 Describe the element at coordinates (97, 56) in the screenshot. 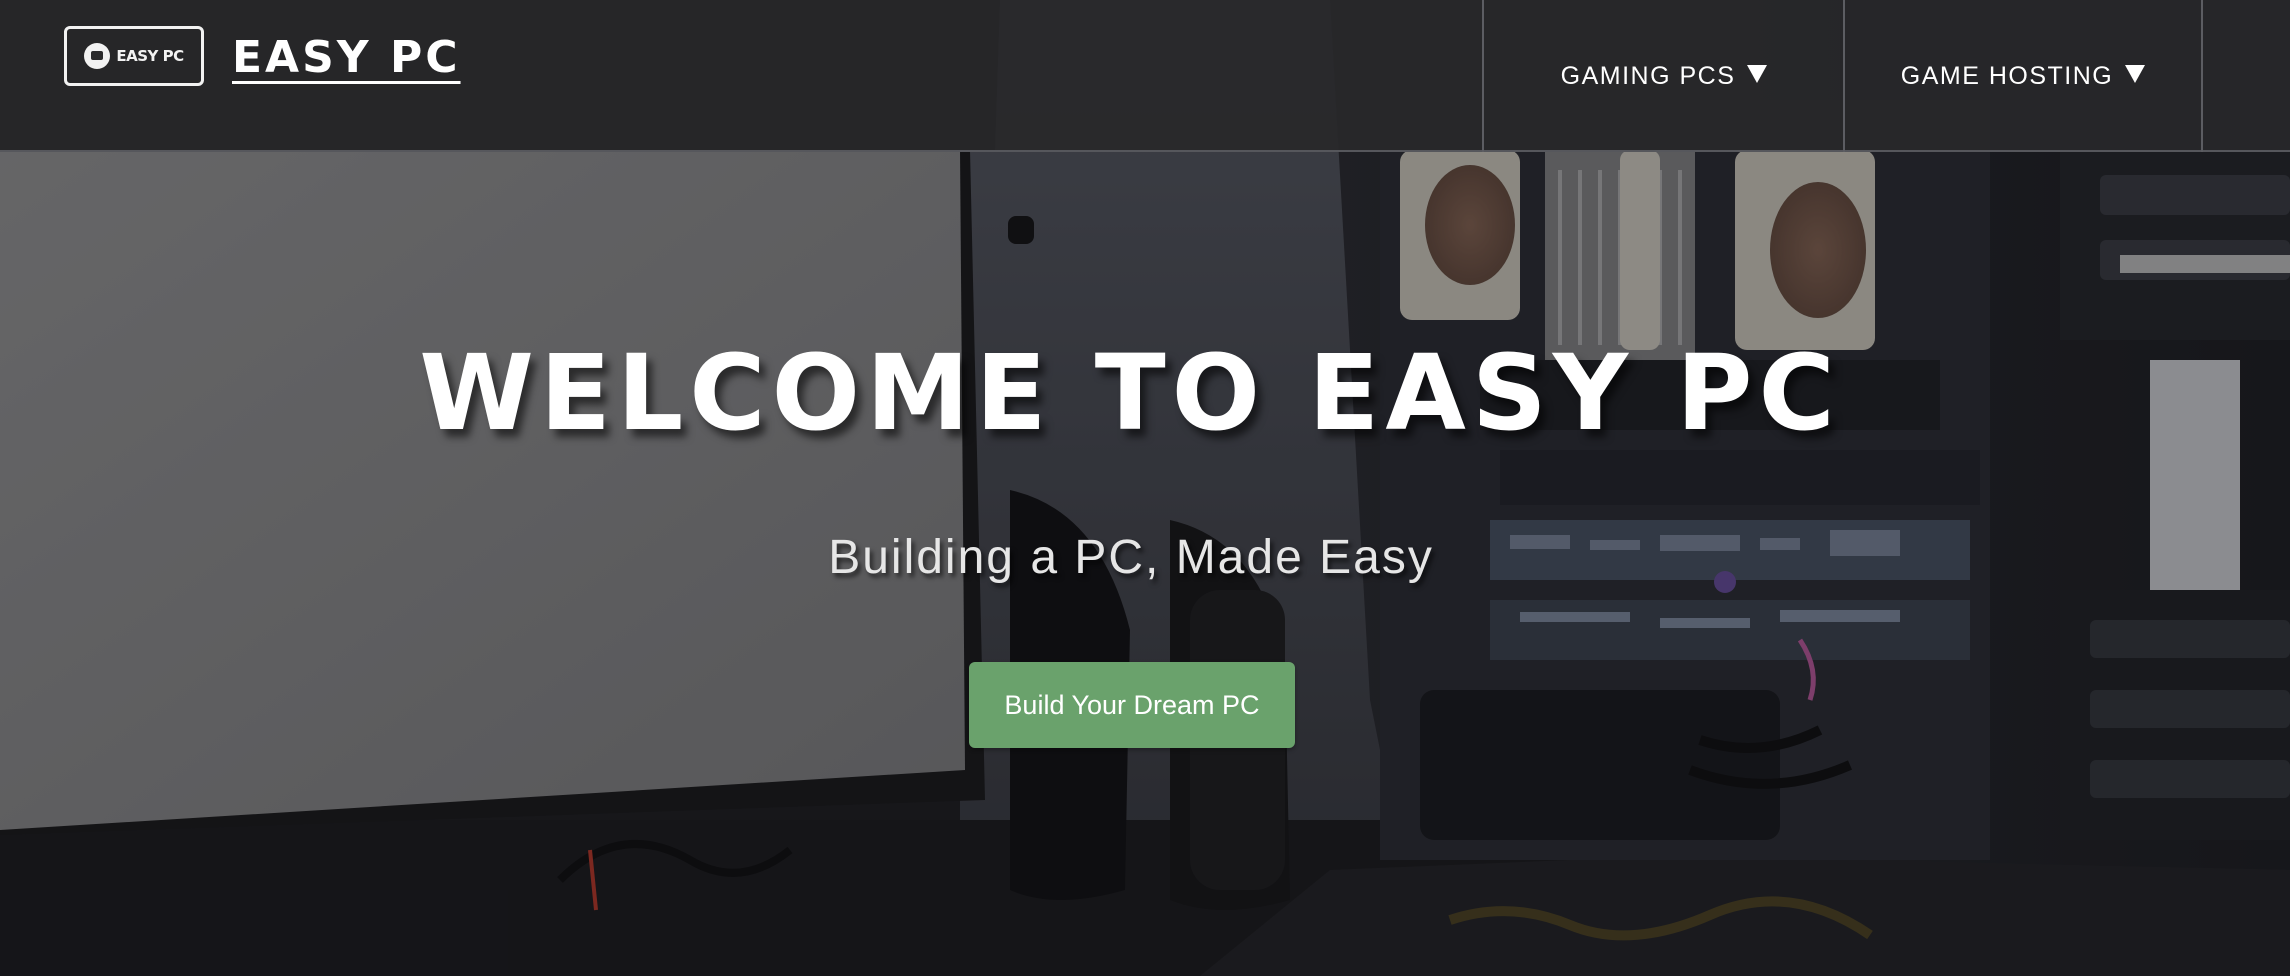

I see `logo-icon` at that location.